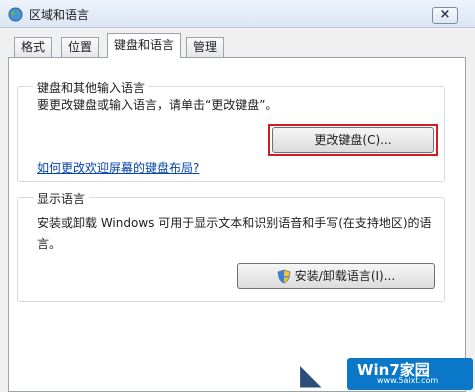 Image resolution: width=475 pixels, height=392 pixels. I want to click on watermark: ◣ Win7家园 www.5aixt.com, so click(387, 372).